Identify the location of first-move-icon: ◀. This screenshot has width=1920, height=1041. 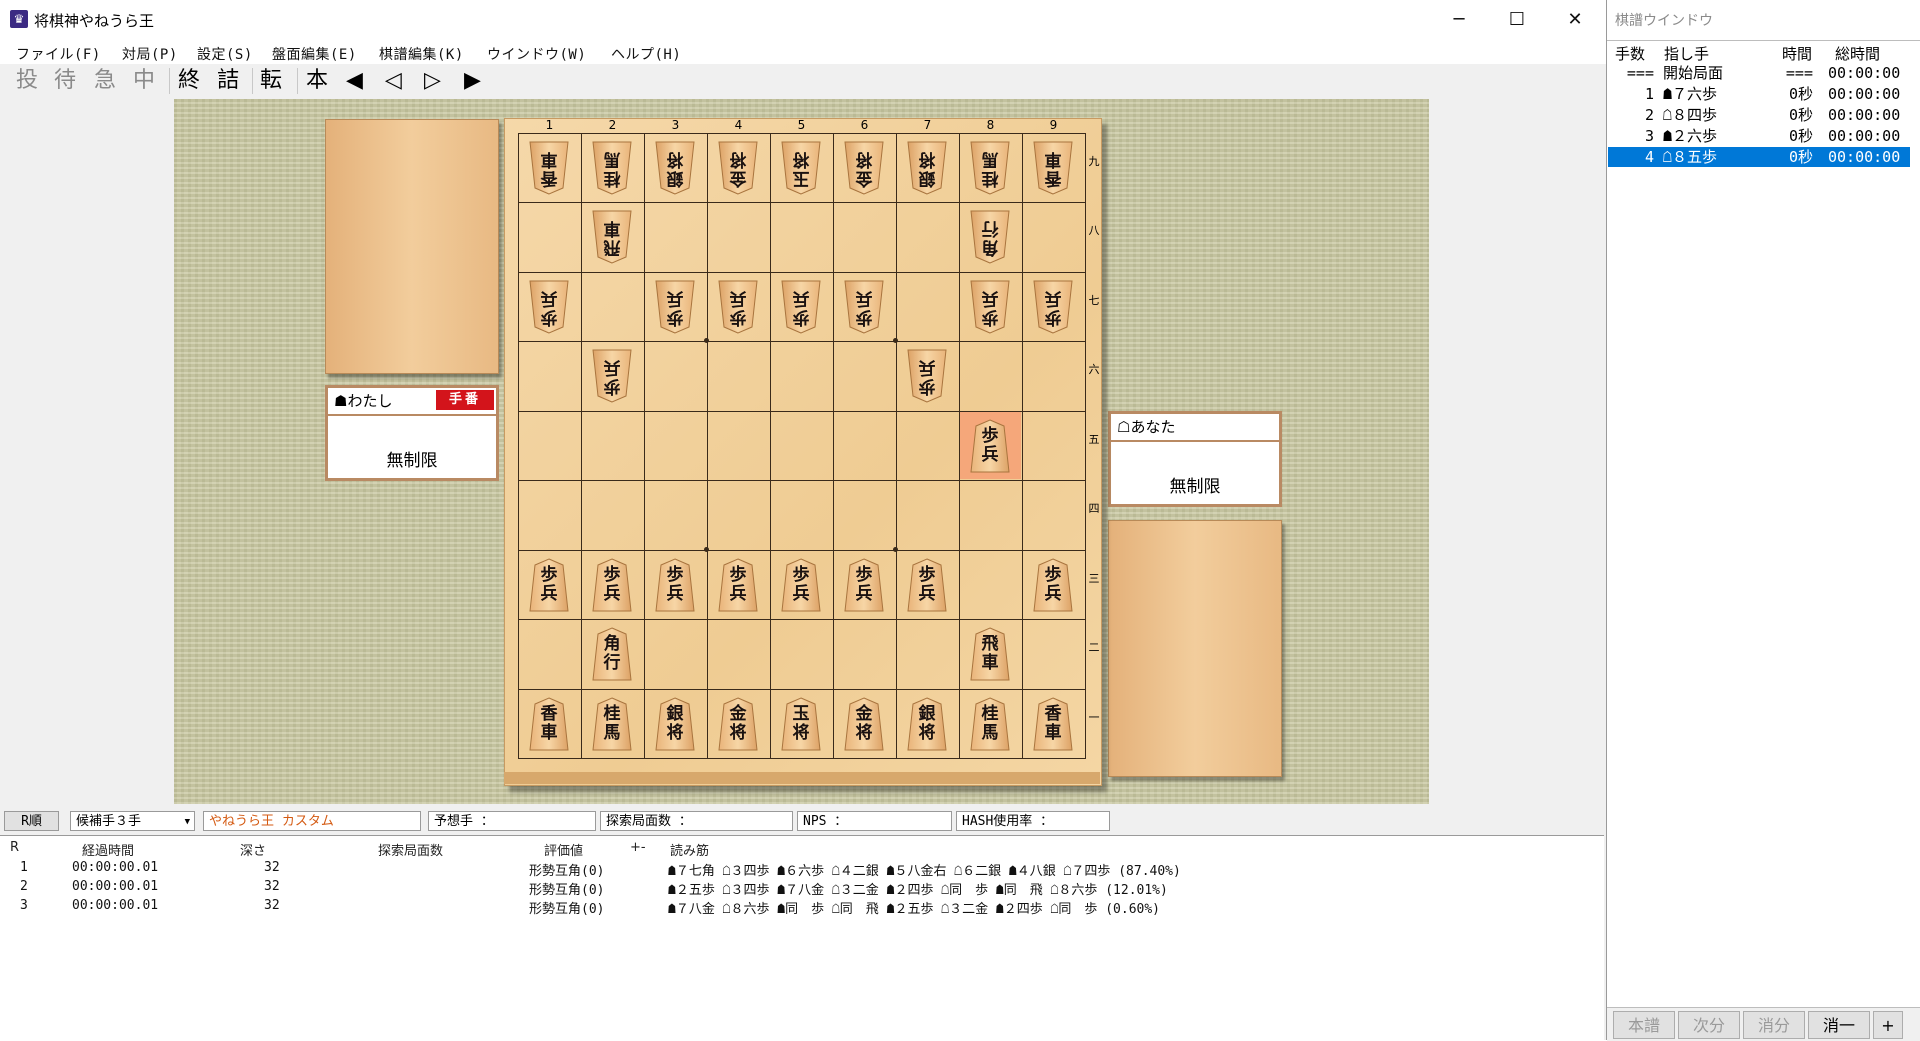
(354, 81).